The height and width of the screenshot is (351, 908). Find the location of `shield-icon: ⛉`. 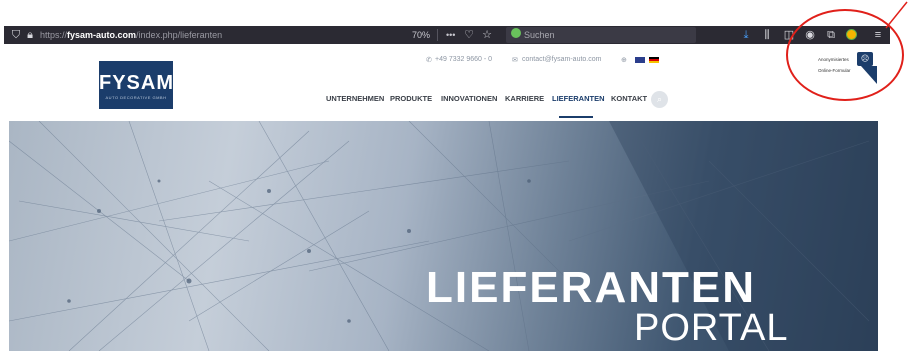

shield-icon: ⛉ is located at coordinates (16, 35).